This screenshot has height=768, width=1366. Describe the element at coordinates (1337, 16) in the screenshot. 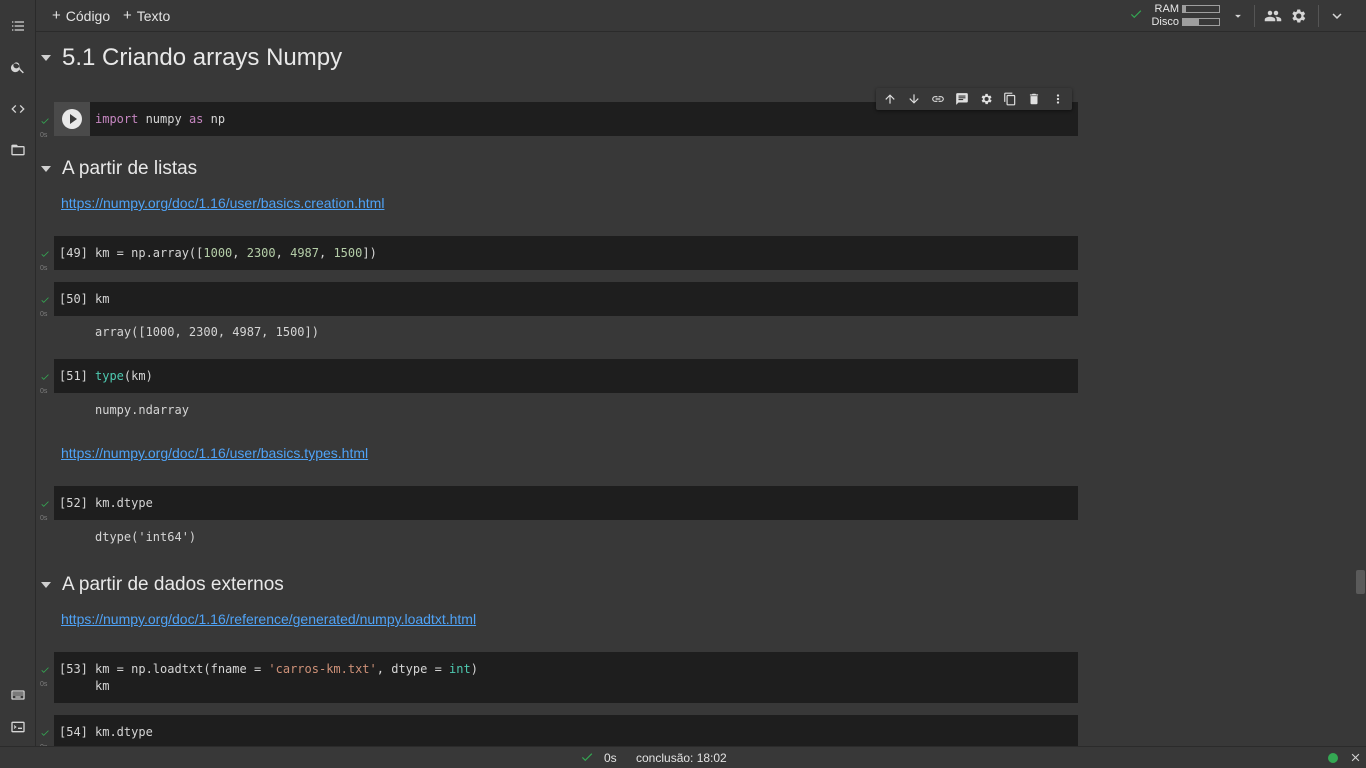

I see `expand-icon` at that location.